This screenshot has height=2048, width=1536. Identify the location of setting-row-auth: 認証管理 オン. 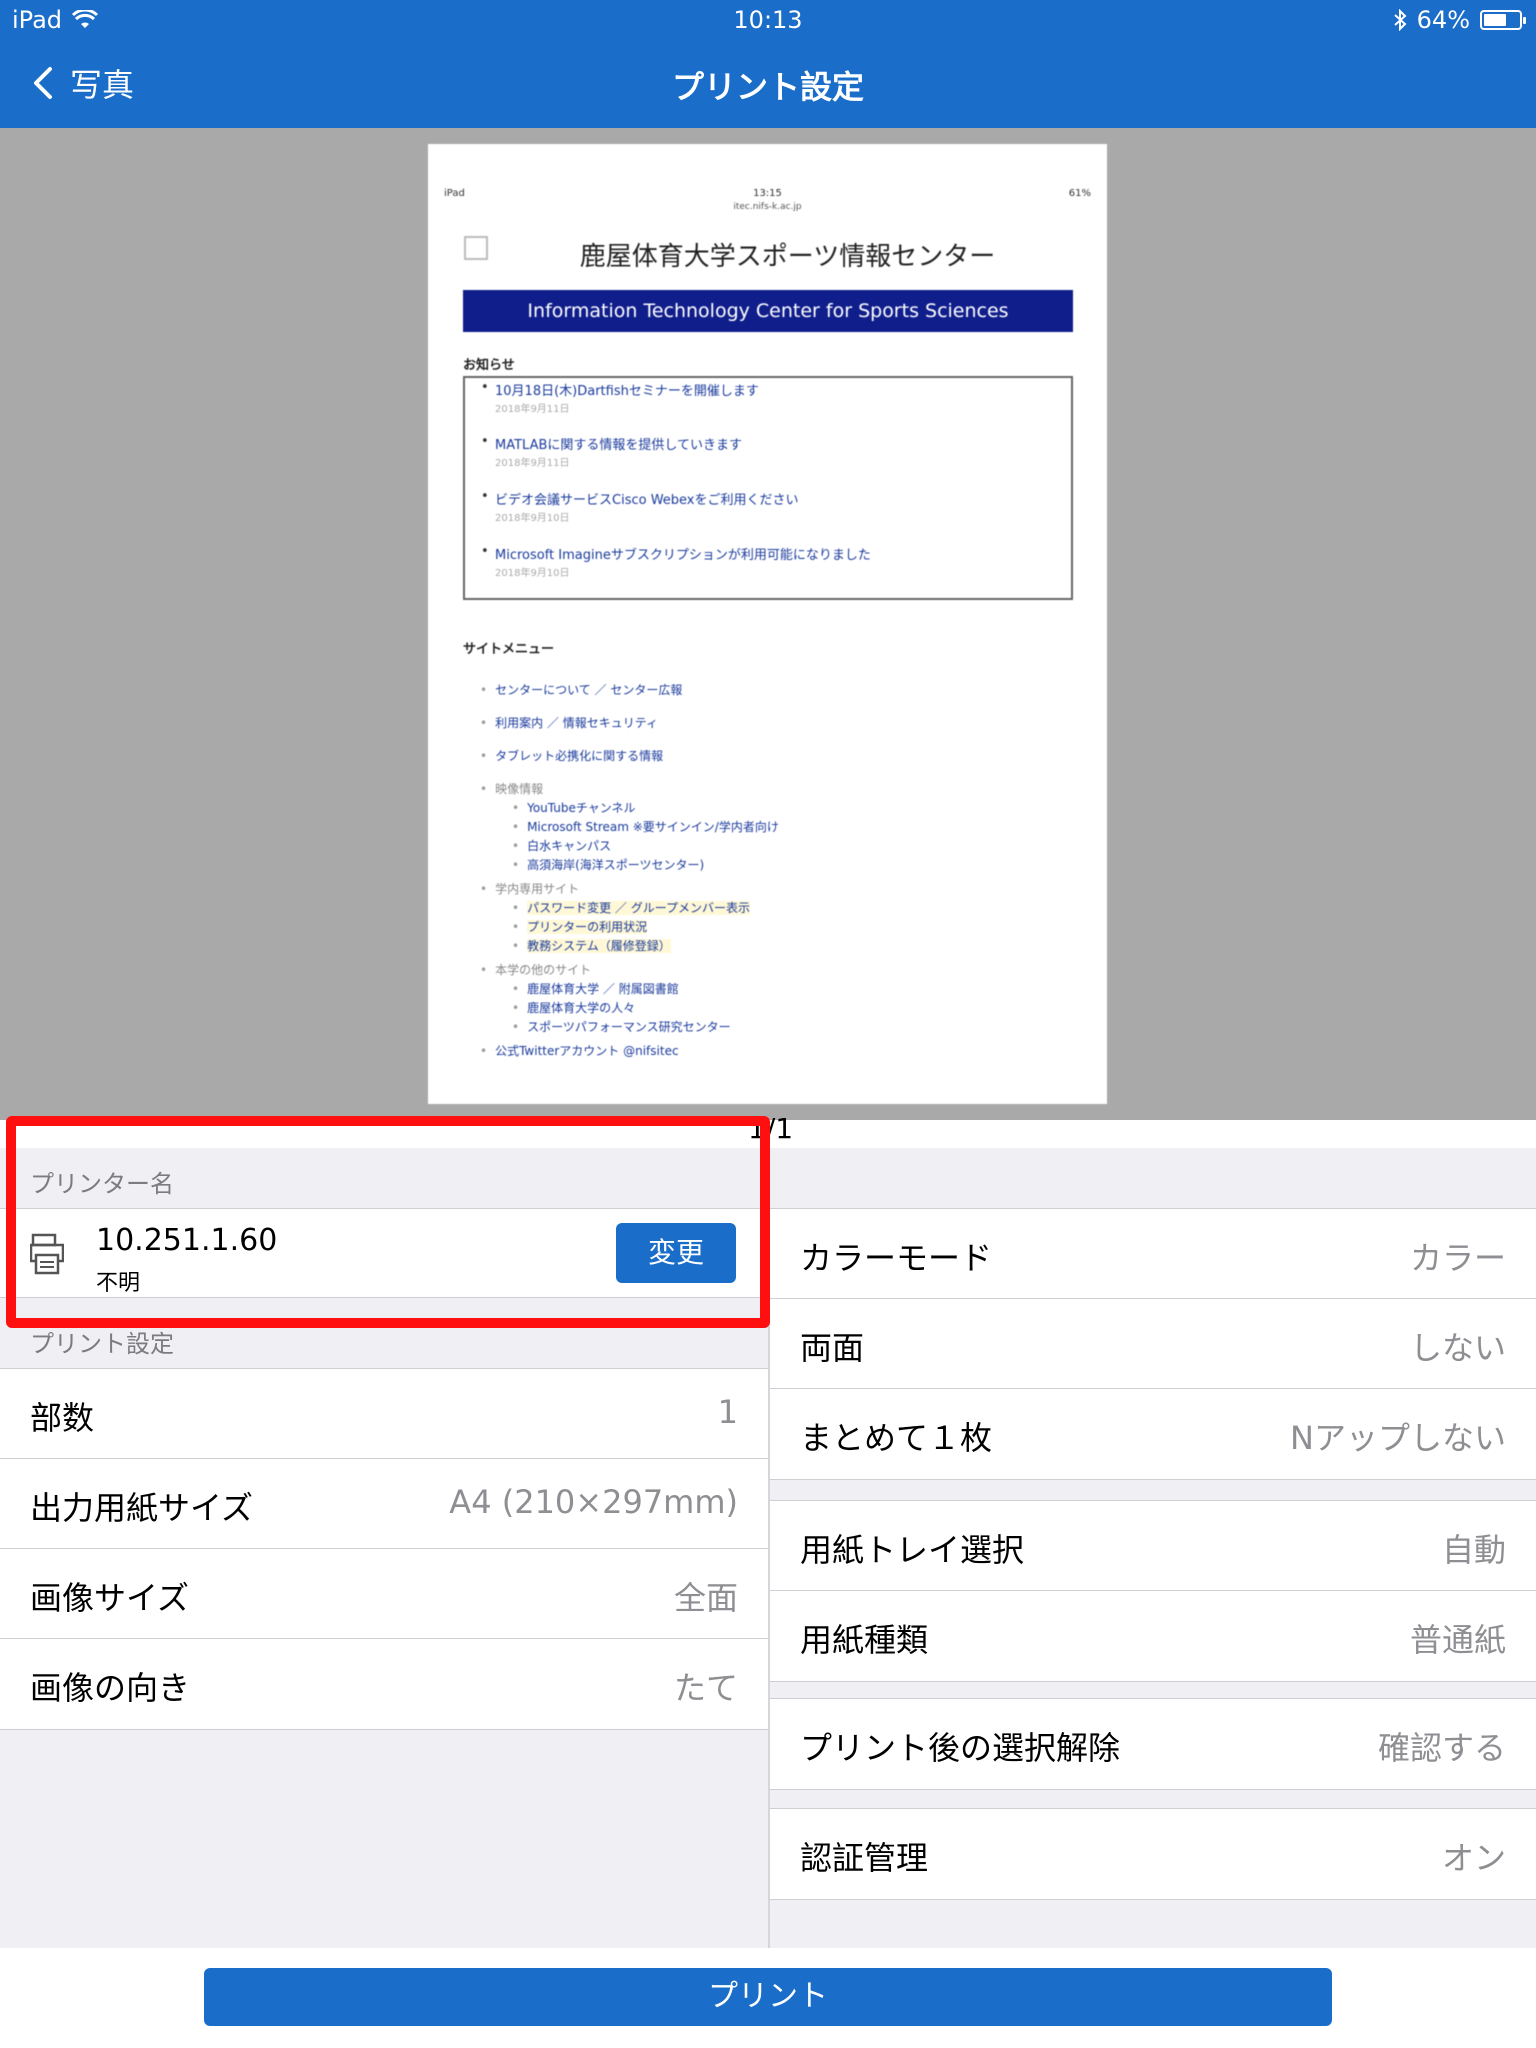
(1153, 1854).